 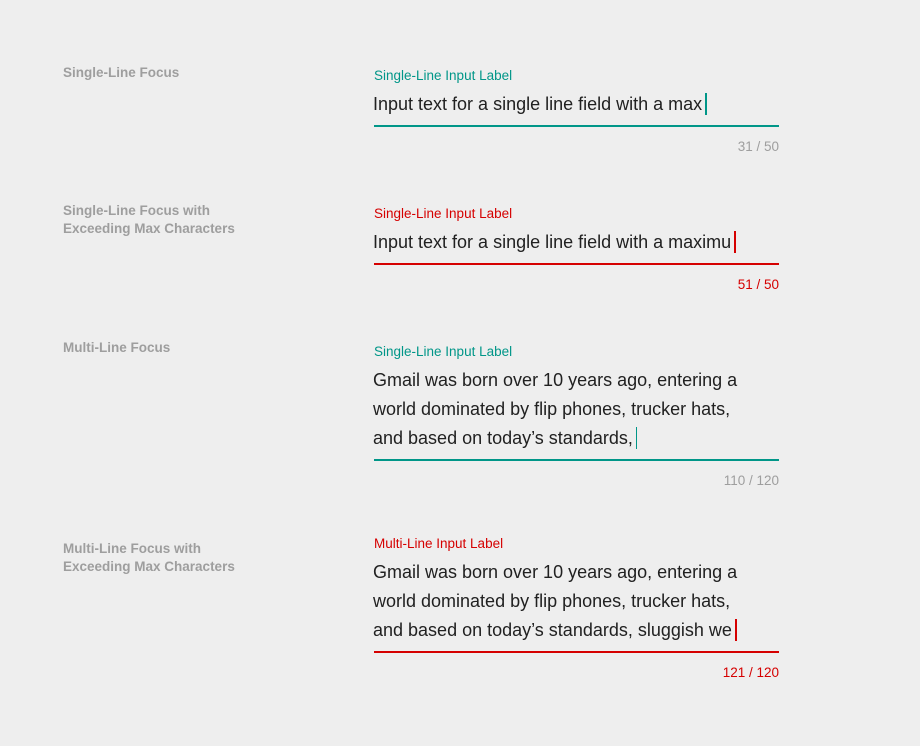 What do you see at coordinates (117, 347) in the screenshot?
I see `row-caption-multi-line-focus: Multi-Line Focus` at bounding box center [117, 347].